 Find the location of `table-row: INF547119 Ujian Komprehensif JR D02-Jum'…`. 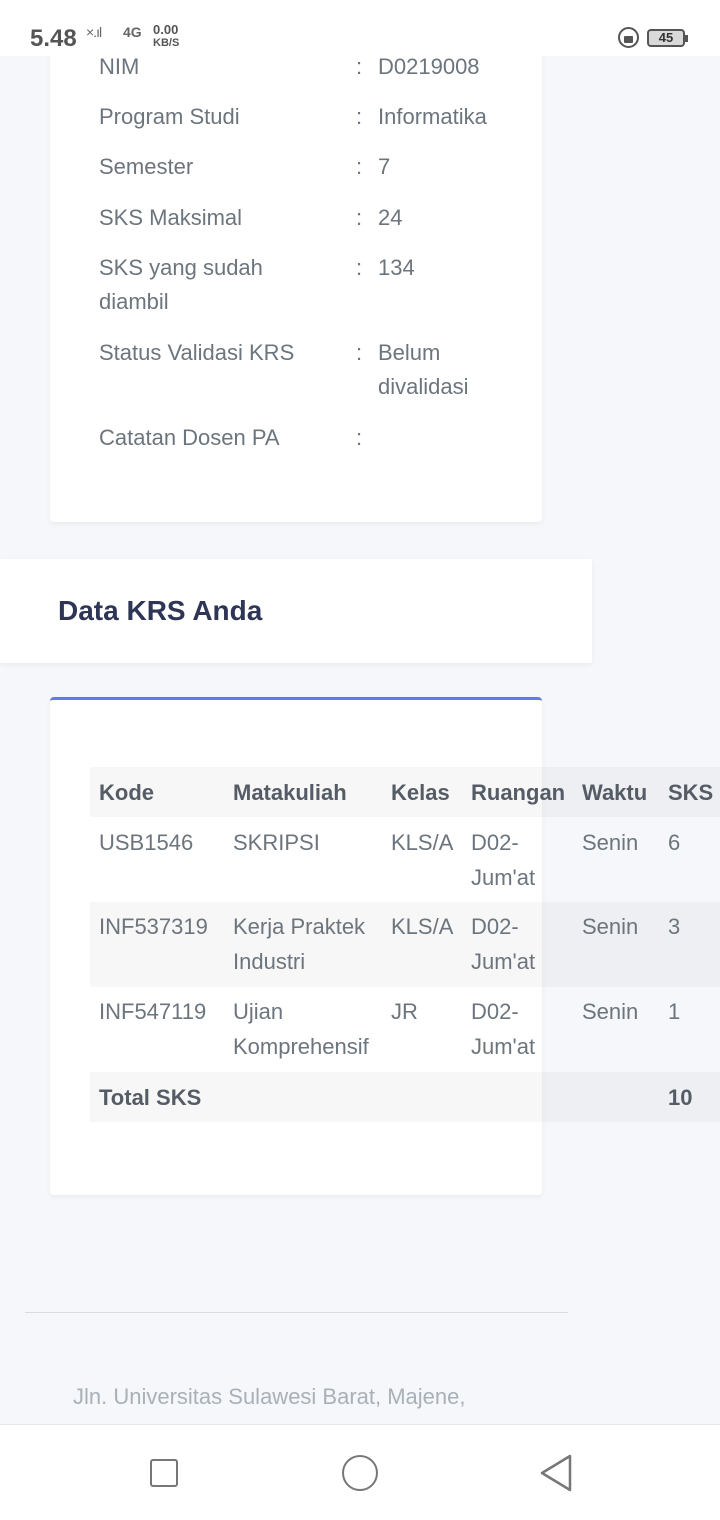

table-row: INF547119 Ujian Komprehensif JR D02-Jum'… is located at coordinates (405, 1029).